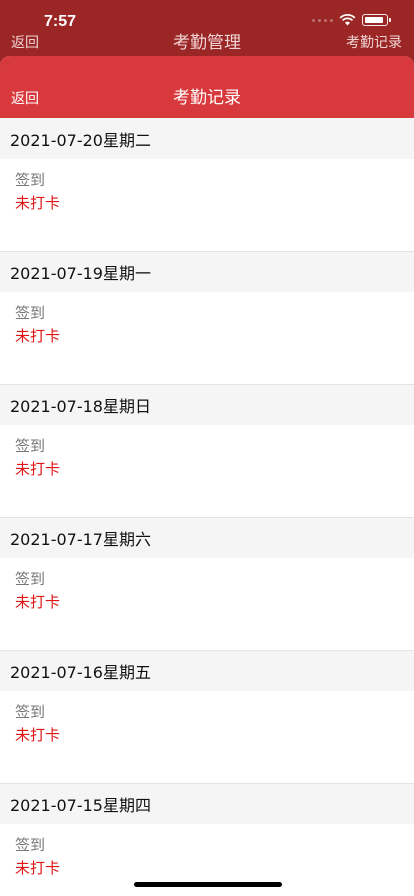 This screenshot has width=414, height=896. Describe the element at coordinates (207, 404) in the screenshot. I see `record-date: 2021-07-18星期日` at that location.